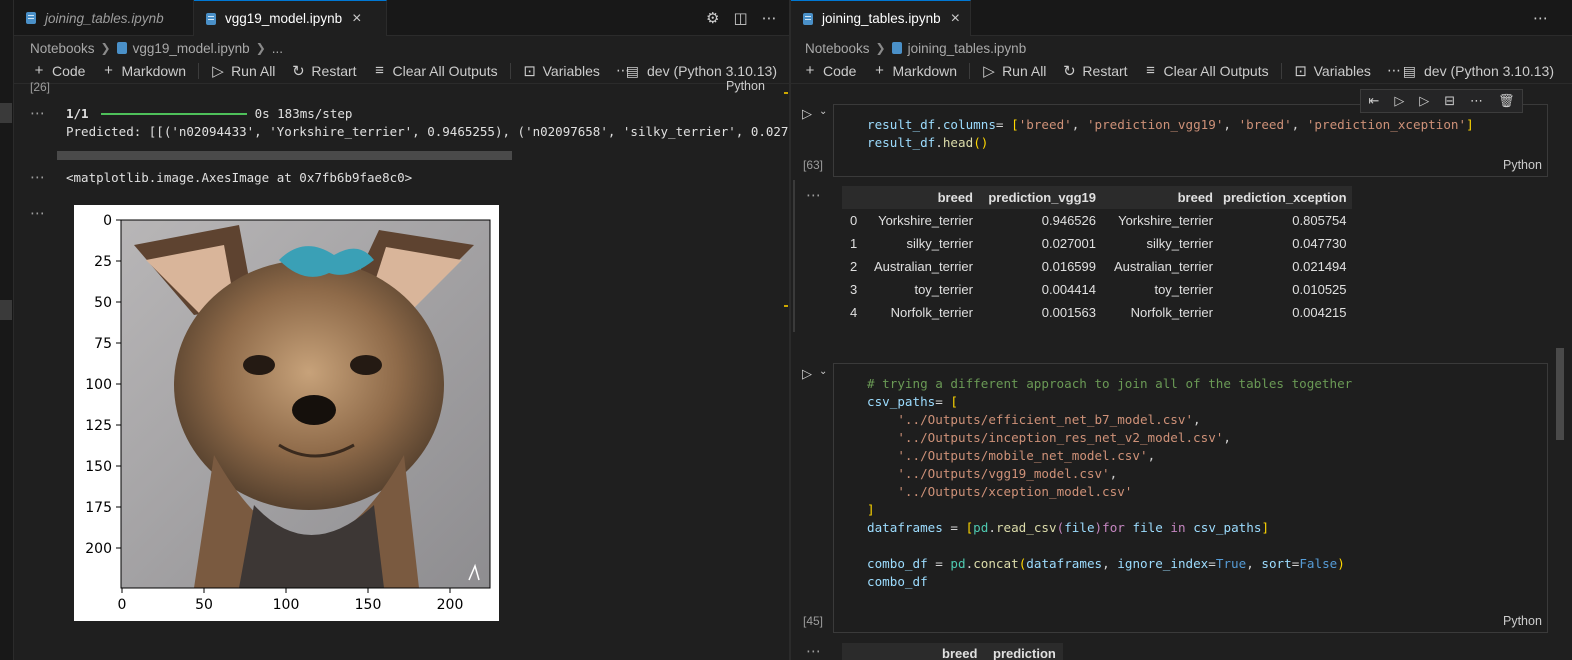  What do you see at coordinates (204, 605) in the screenshot?
I see `x-tick-label: 50` at bounding box center [204, 605].